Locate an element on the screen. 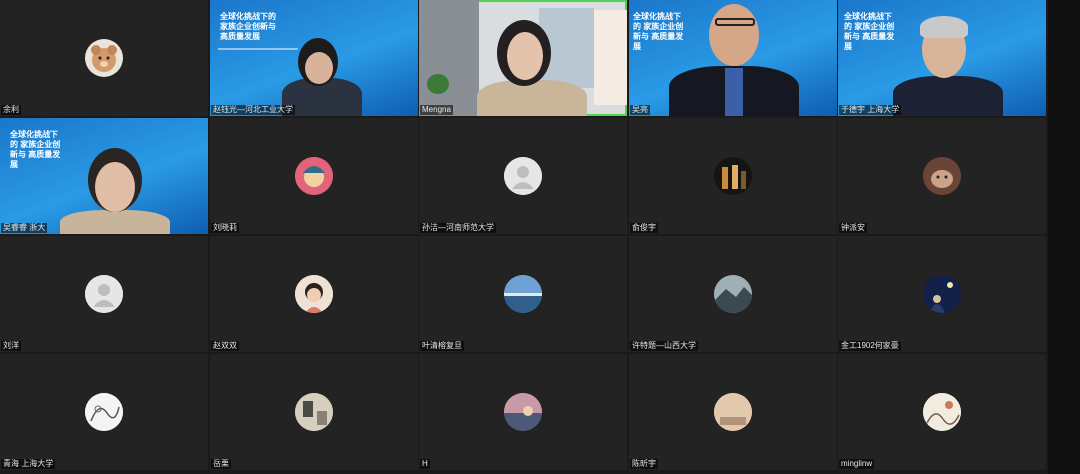 The height and width of the screenshot is (474, 1080). bear-plush-icon is located at coordinates (104, 58).